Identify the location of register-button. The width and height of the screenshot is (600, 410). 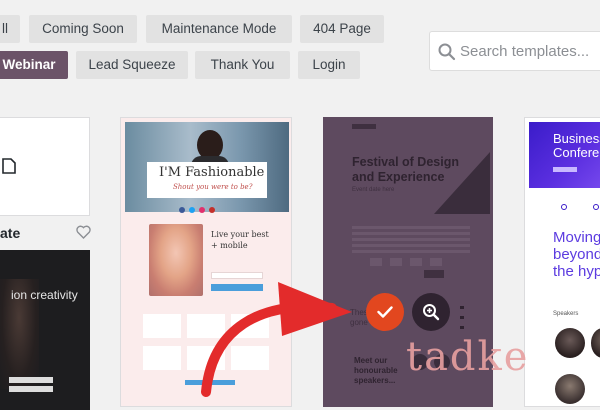
(434, 274).